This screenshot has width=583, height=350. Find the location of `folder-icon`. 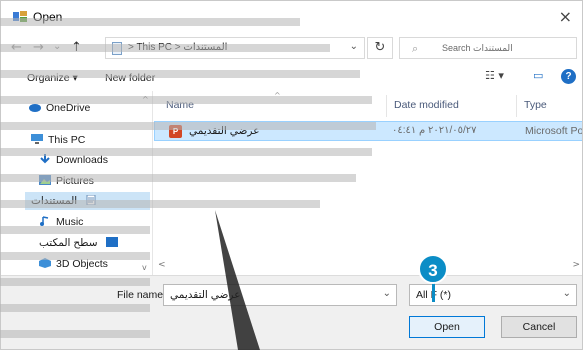

folder-icon is located at coordinates (117, 48).